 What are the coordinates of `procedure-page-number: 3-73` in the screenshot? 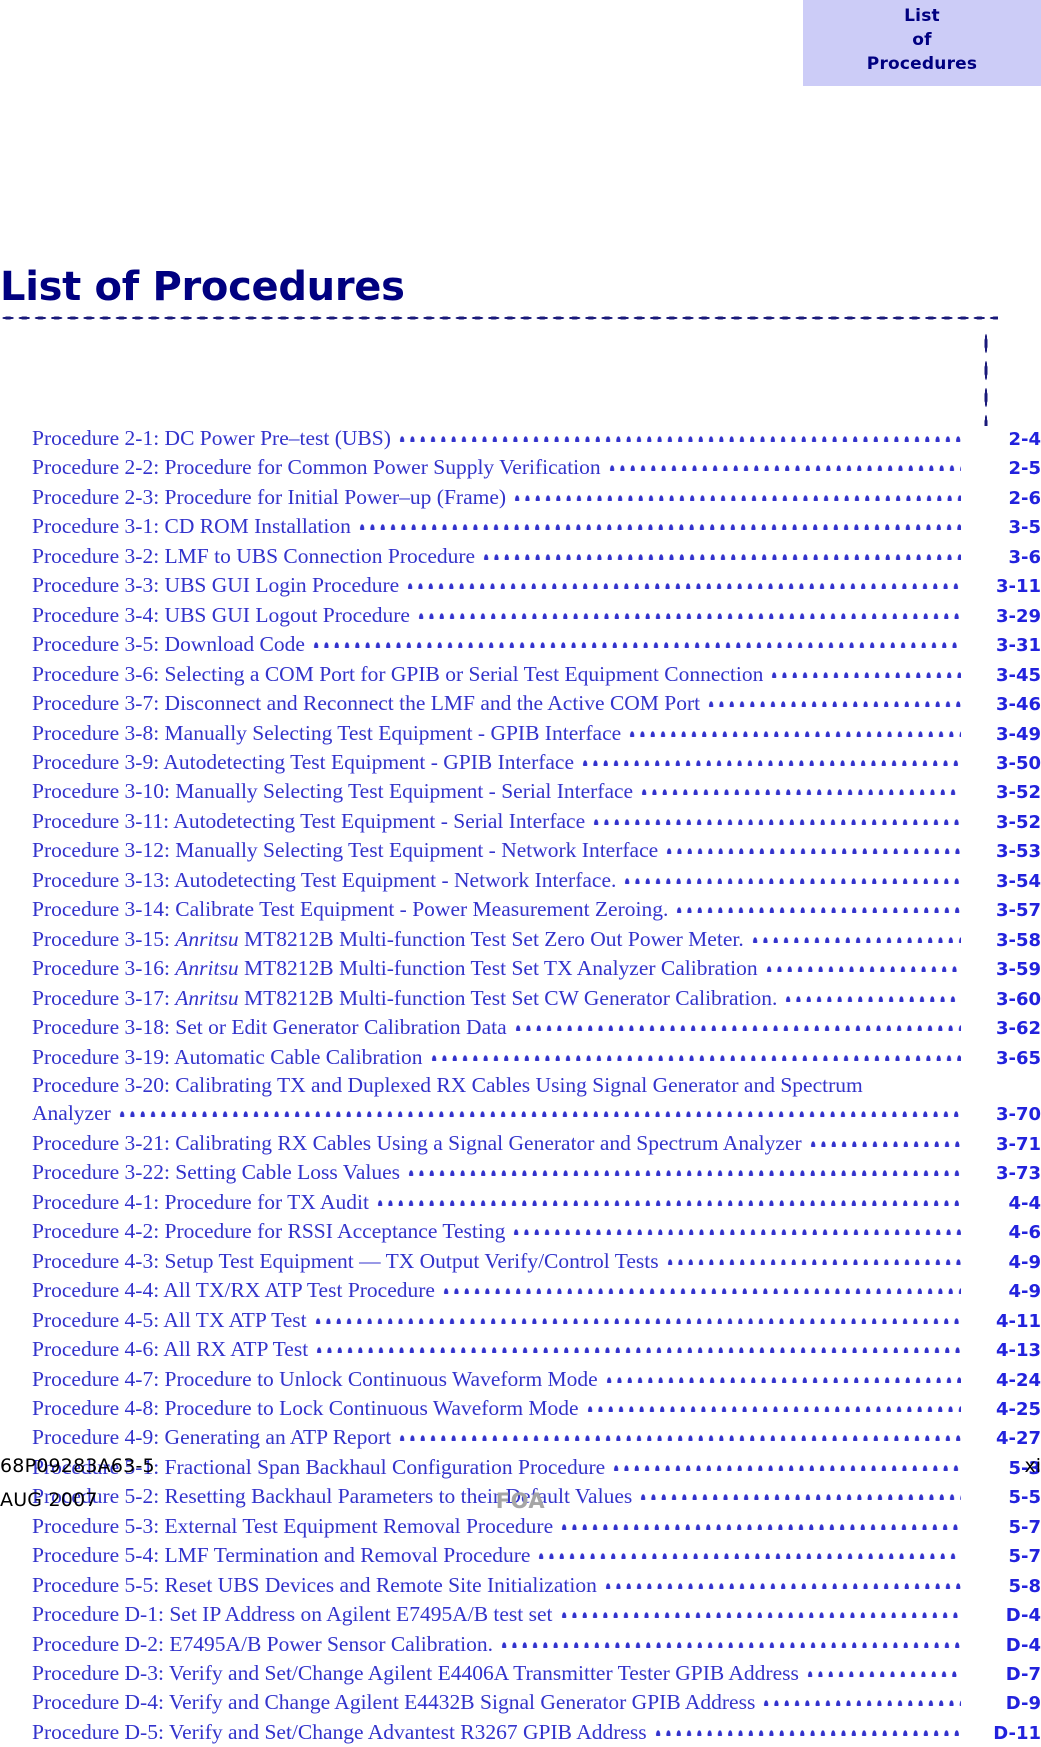 It's located at (1018, 1174).